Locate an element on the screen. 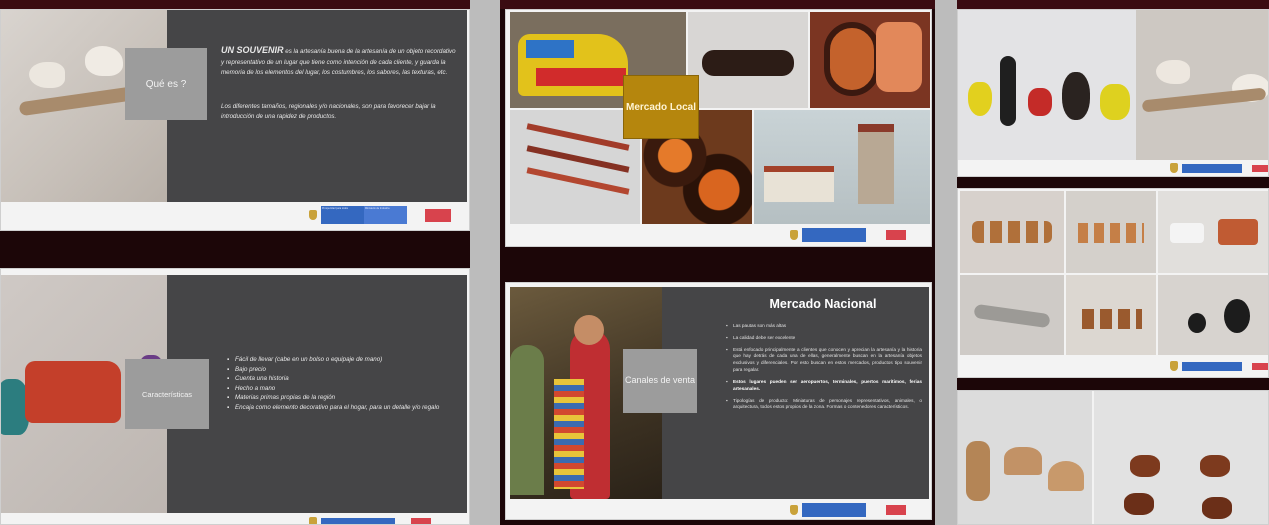  wood-carvings-photo is located at coordinates (1025, 457).